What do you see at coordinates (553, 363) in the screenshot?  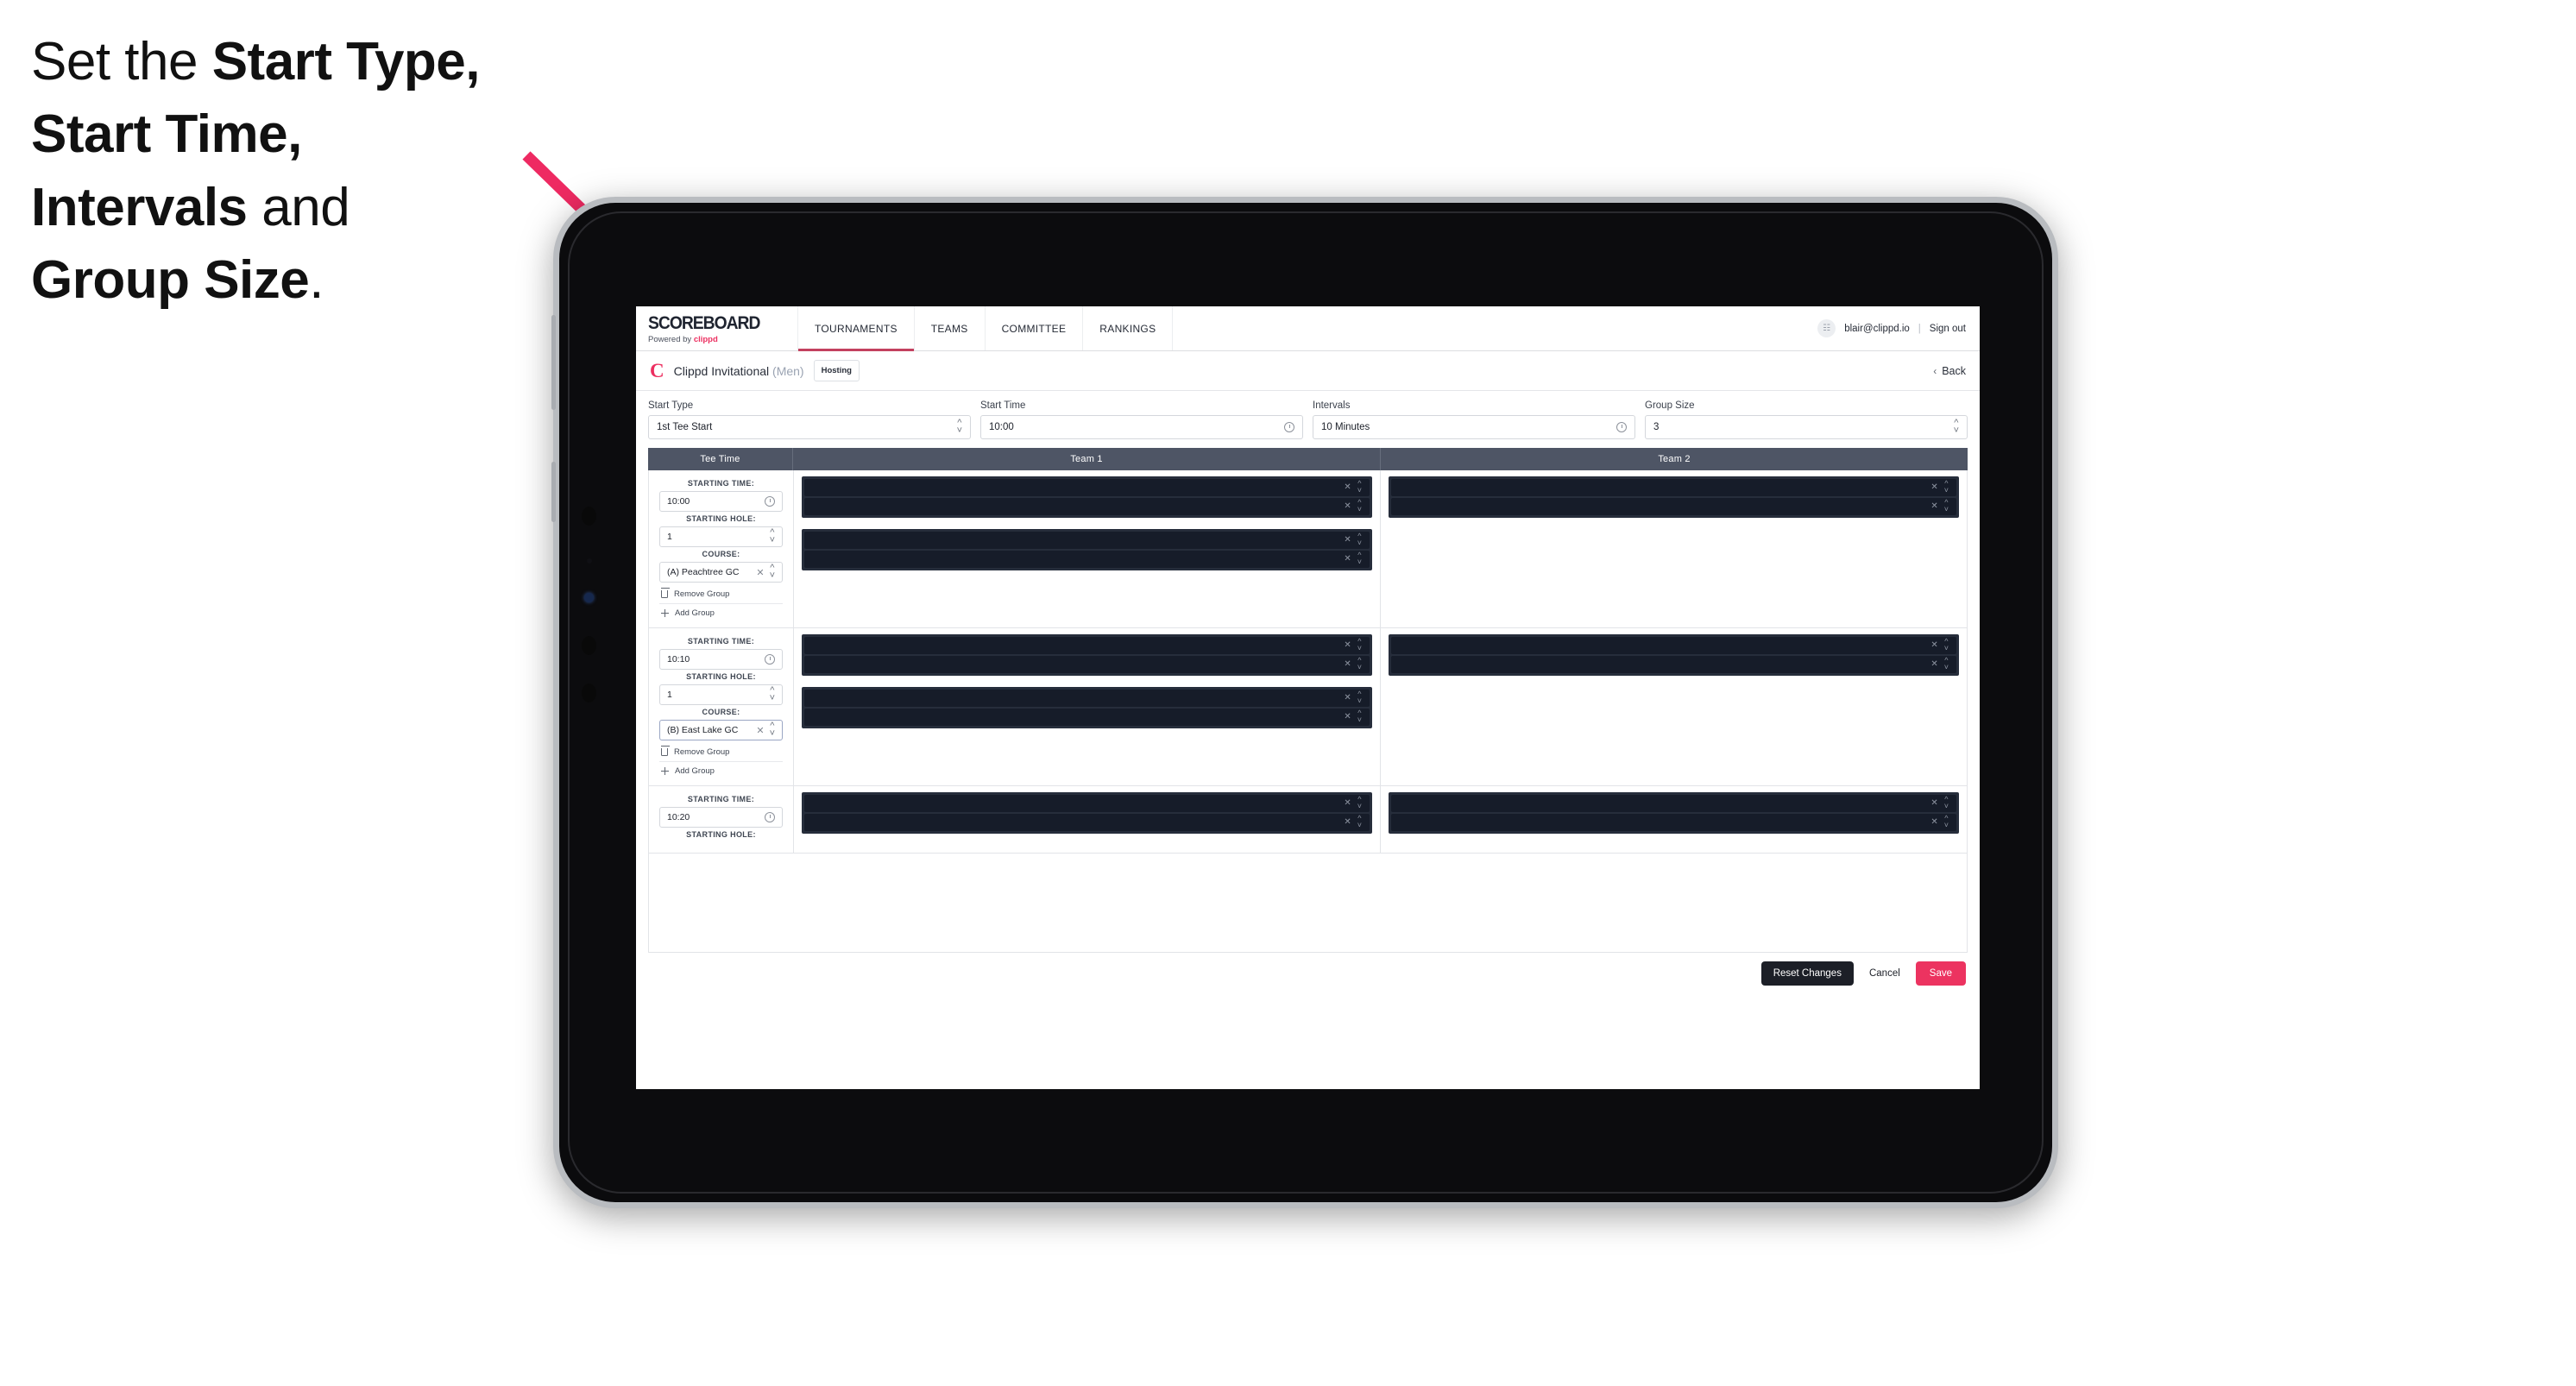 I see `volume-button` at bounding box center [553, 363].